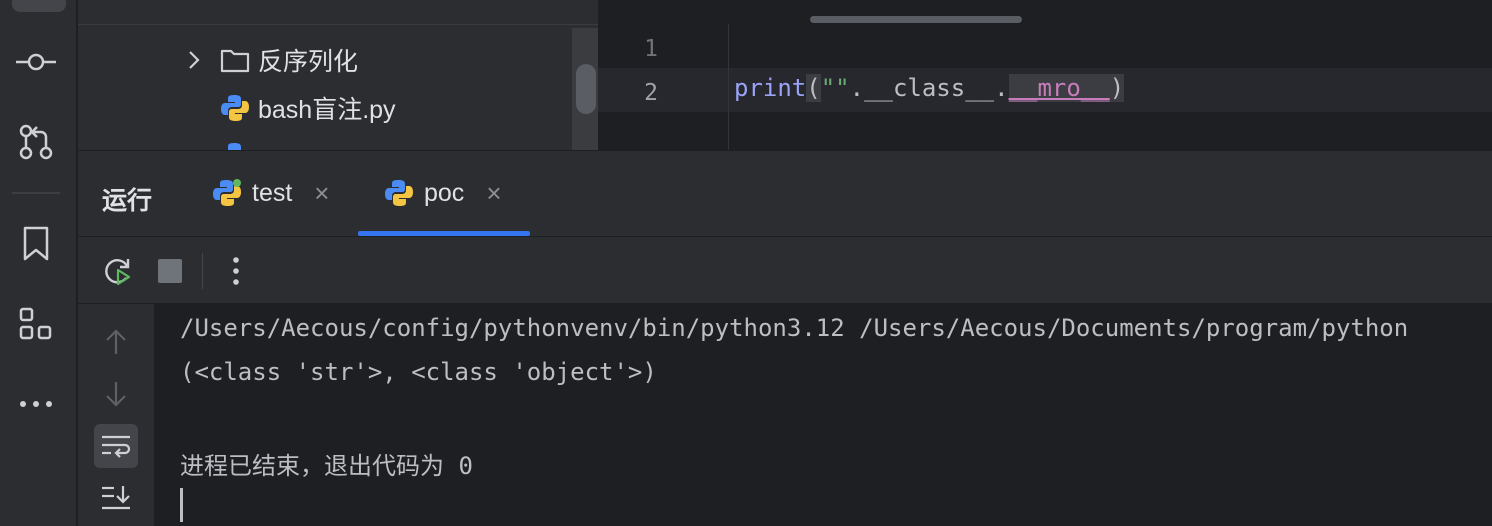 The width and height of the screenshot is (1492, 526). What do you see at coordinates (338, 24) in the screenshot?
I see `tree-top-divider` at bounding box center [338, 24].